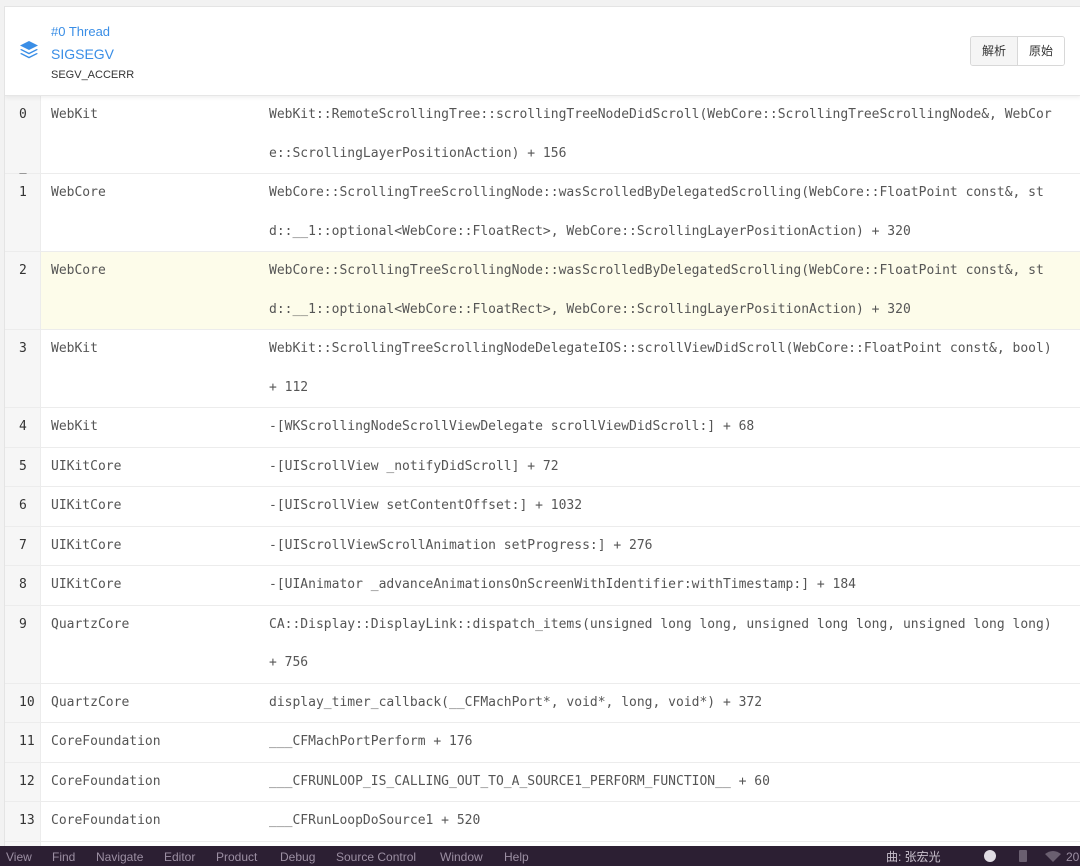 This screenshot has height=866, width=1080. What do you see at coordinates (23, 212) in the screenshot?
I see `frame-index: 1` at bounding box center [23, 212].